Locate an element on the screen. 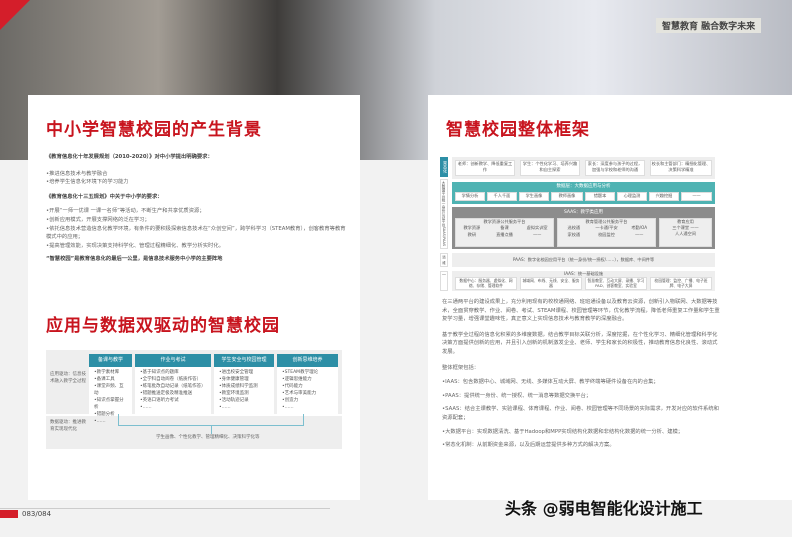  role-box: 学生：个性化学习、培养兴趣和自主探索 is located at coordinates (550, 168).